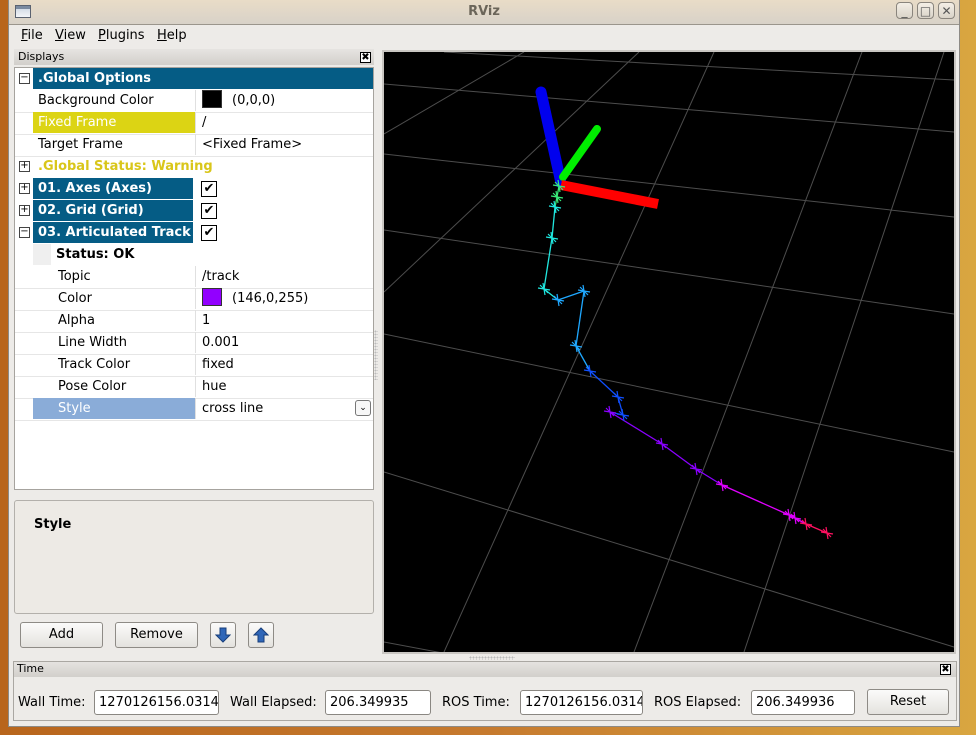  I want to click on display-axes-row: + 01. Axes (Axes) ✔, so click(194, 189).